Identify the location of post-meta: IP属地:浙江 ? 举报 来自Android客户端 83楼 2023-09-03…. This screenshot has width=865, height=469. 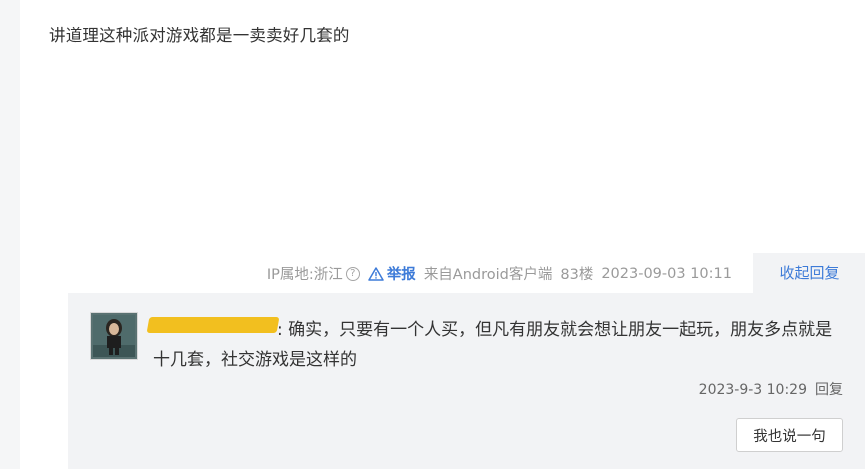
(499, 273).